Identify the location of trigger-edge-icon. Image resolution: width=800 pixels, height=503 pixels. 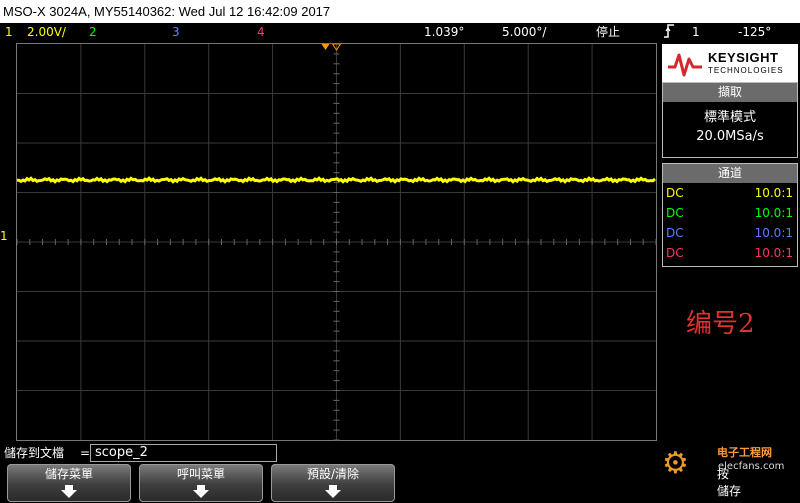
(669, 34).